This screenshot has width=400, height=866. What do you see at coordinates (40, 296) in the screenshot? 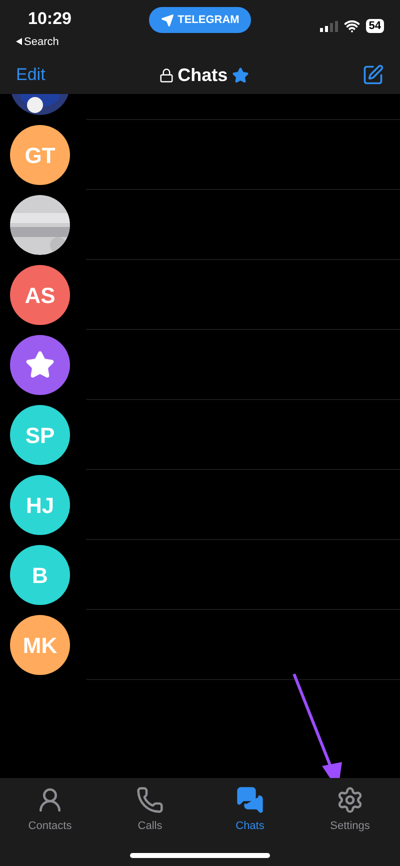
I see `avatar-initials: AS` at bounding box center [40, 296].